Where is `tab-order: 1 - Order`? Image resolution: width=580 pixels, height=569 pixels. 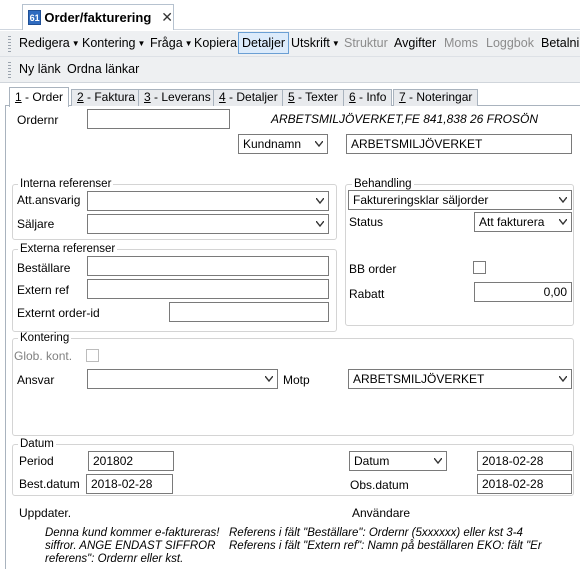
tab-order: 1 - Order is located at coordinates (39, 97).